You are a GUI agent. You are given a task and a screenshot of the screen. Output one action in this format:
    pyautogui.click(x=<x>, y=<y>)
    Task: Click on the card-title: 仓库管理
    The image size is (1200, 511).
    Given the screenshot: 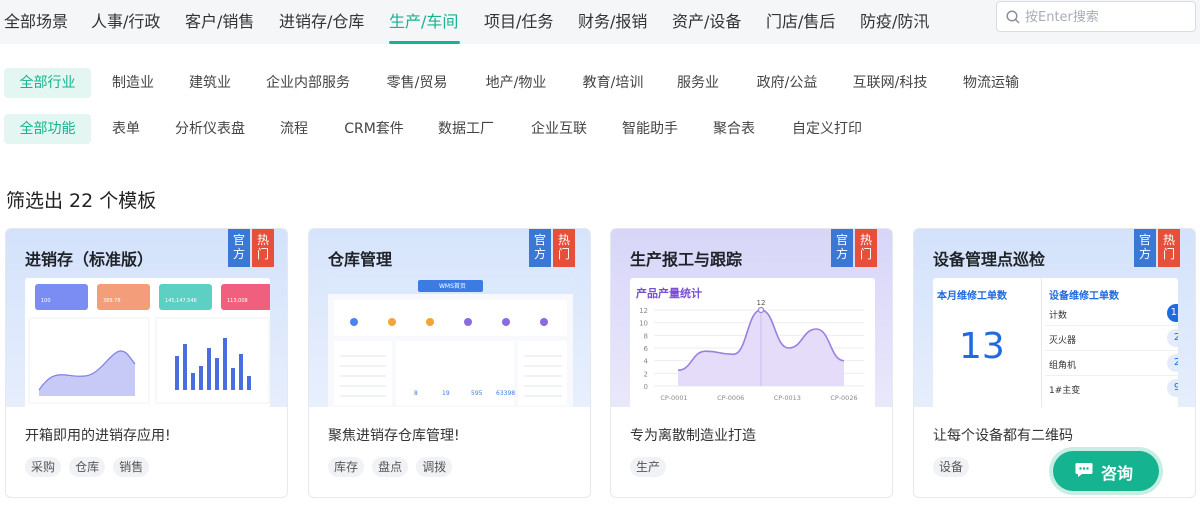 What is the action you would take?
    pyautogui.click(x=360, y=259)
    